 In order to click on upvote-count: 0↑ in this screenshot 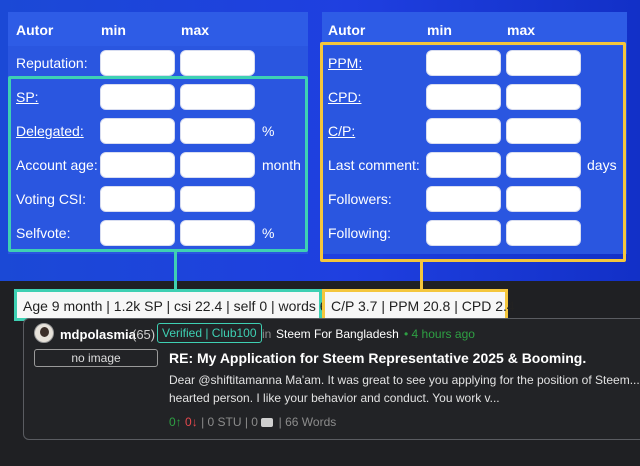, I will do `click(175, 422)`.